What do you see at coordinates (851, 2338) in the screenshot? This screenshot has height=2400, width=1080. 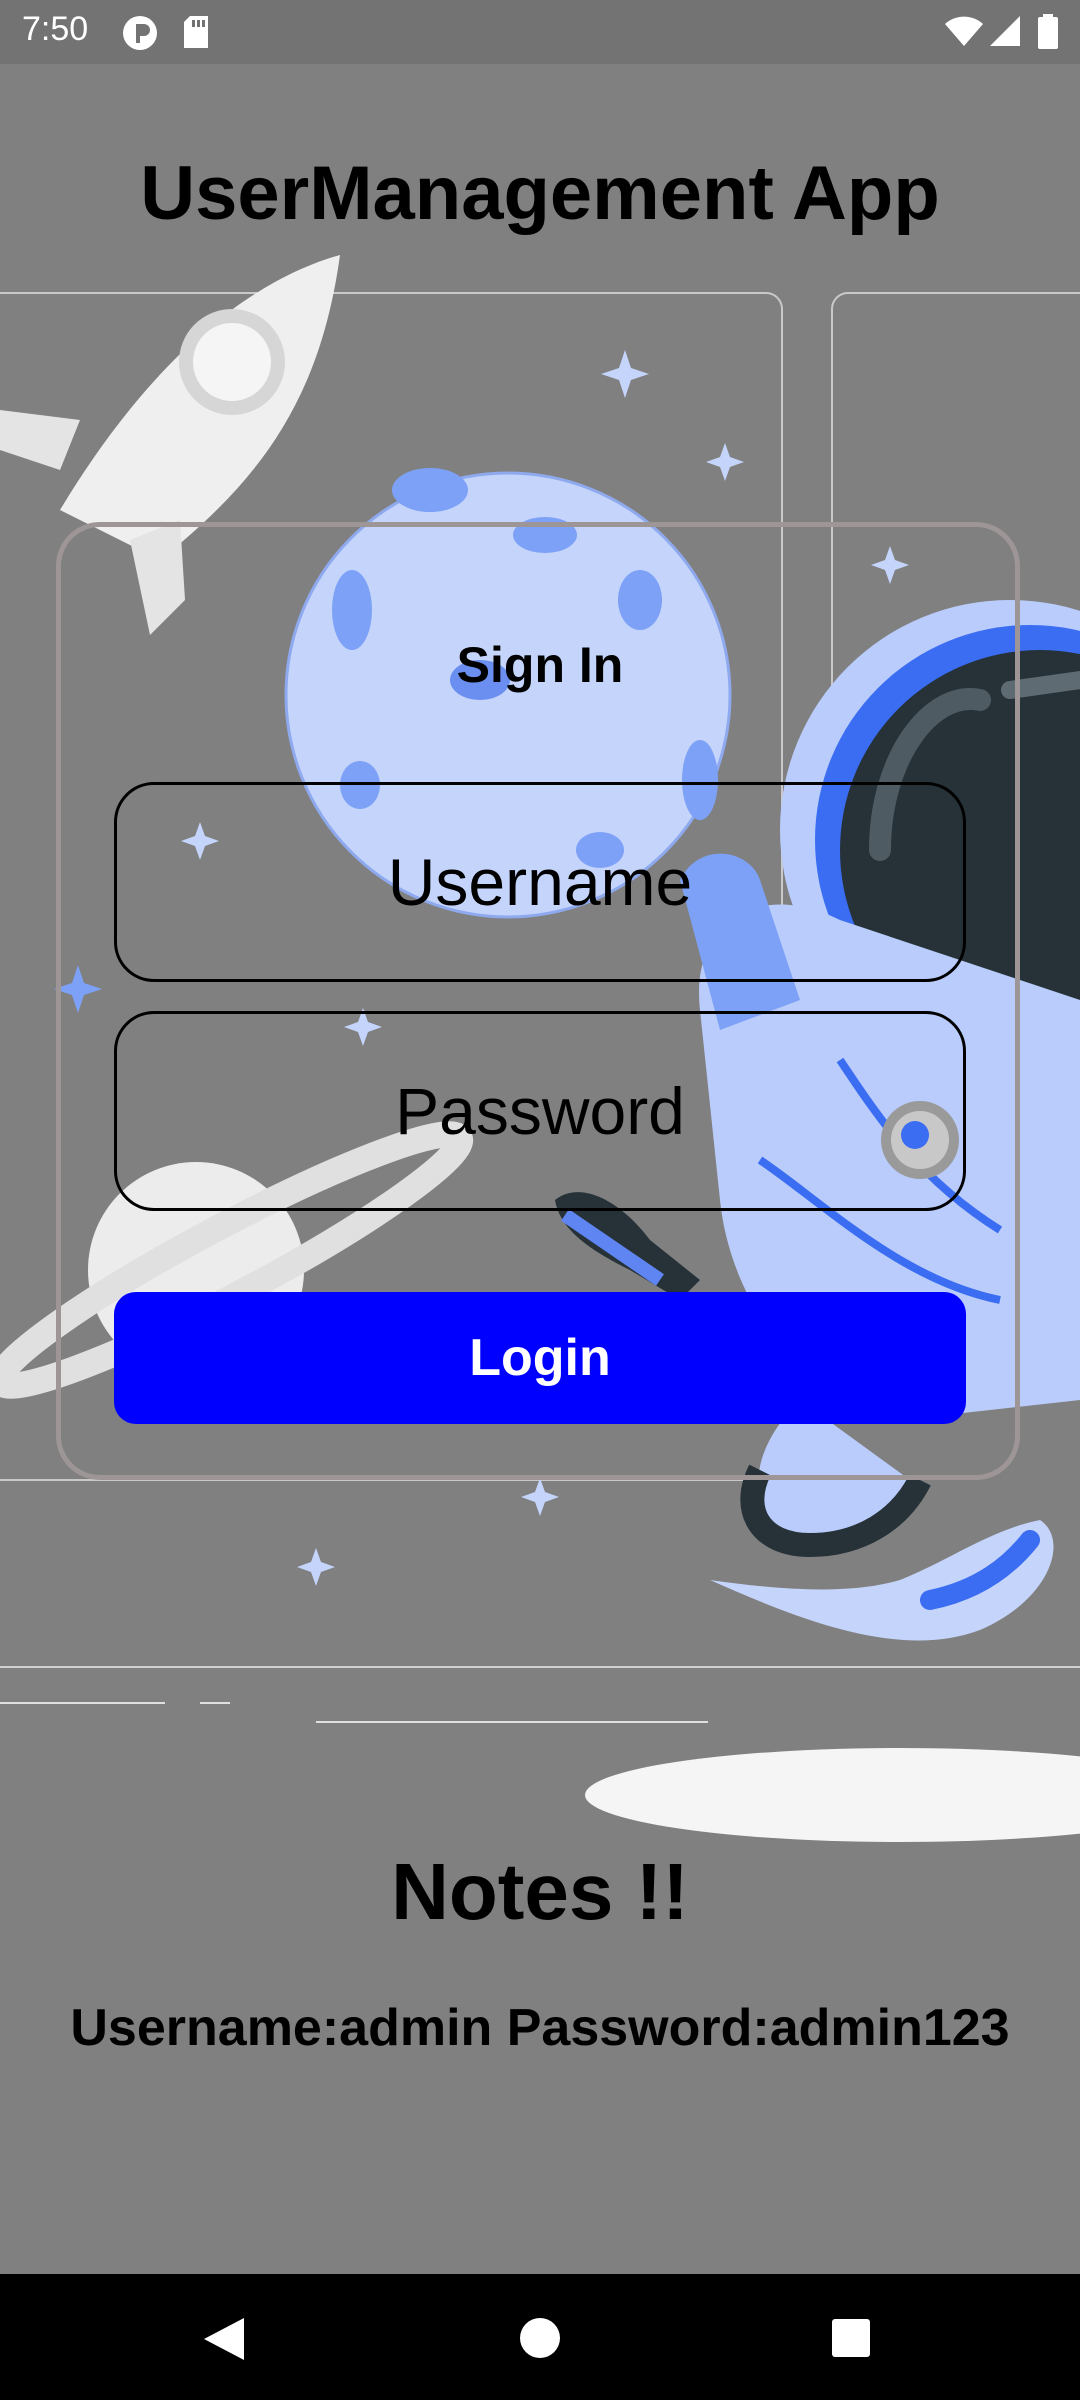 I see `recents-icon` at bounding box center [851, 2338].